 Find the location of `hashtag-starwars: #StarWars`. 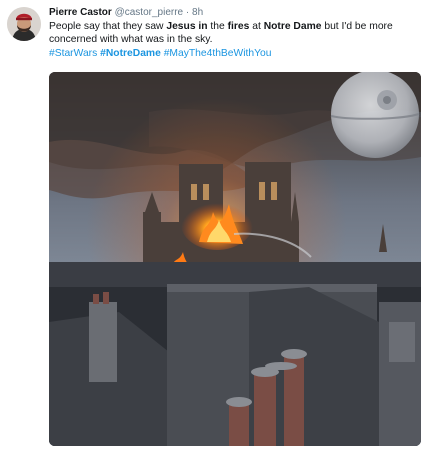

hashtag-starwars: #StarWars is located at coordinates (73, 53).